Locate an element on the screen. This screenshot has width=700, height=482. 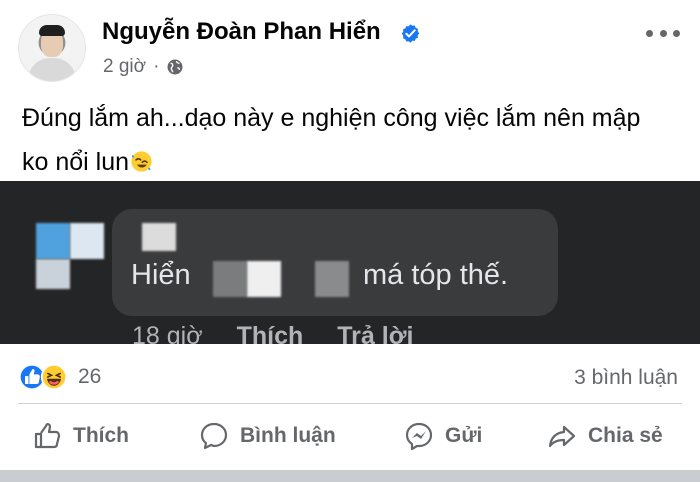
blurred-name-piece is located at coordinates (159, 237).